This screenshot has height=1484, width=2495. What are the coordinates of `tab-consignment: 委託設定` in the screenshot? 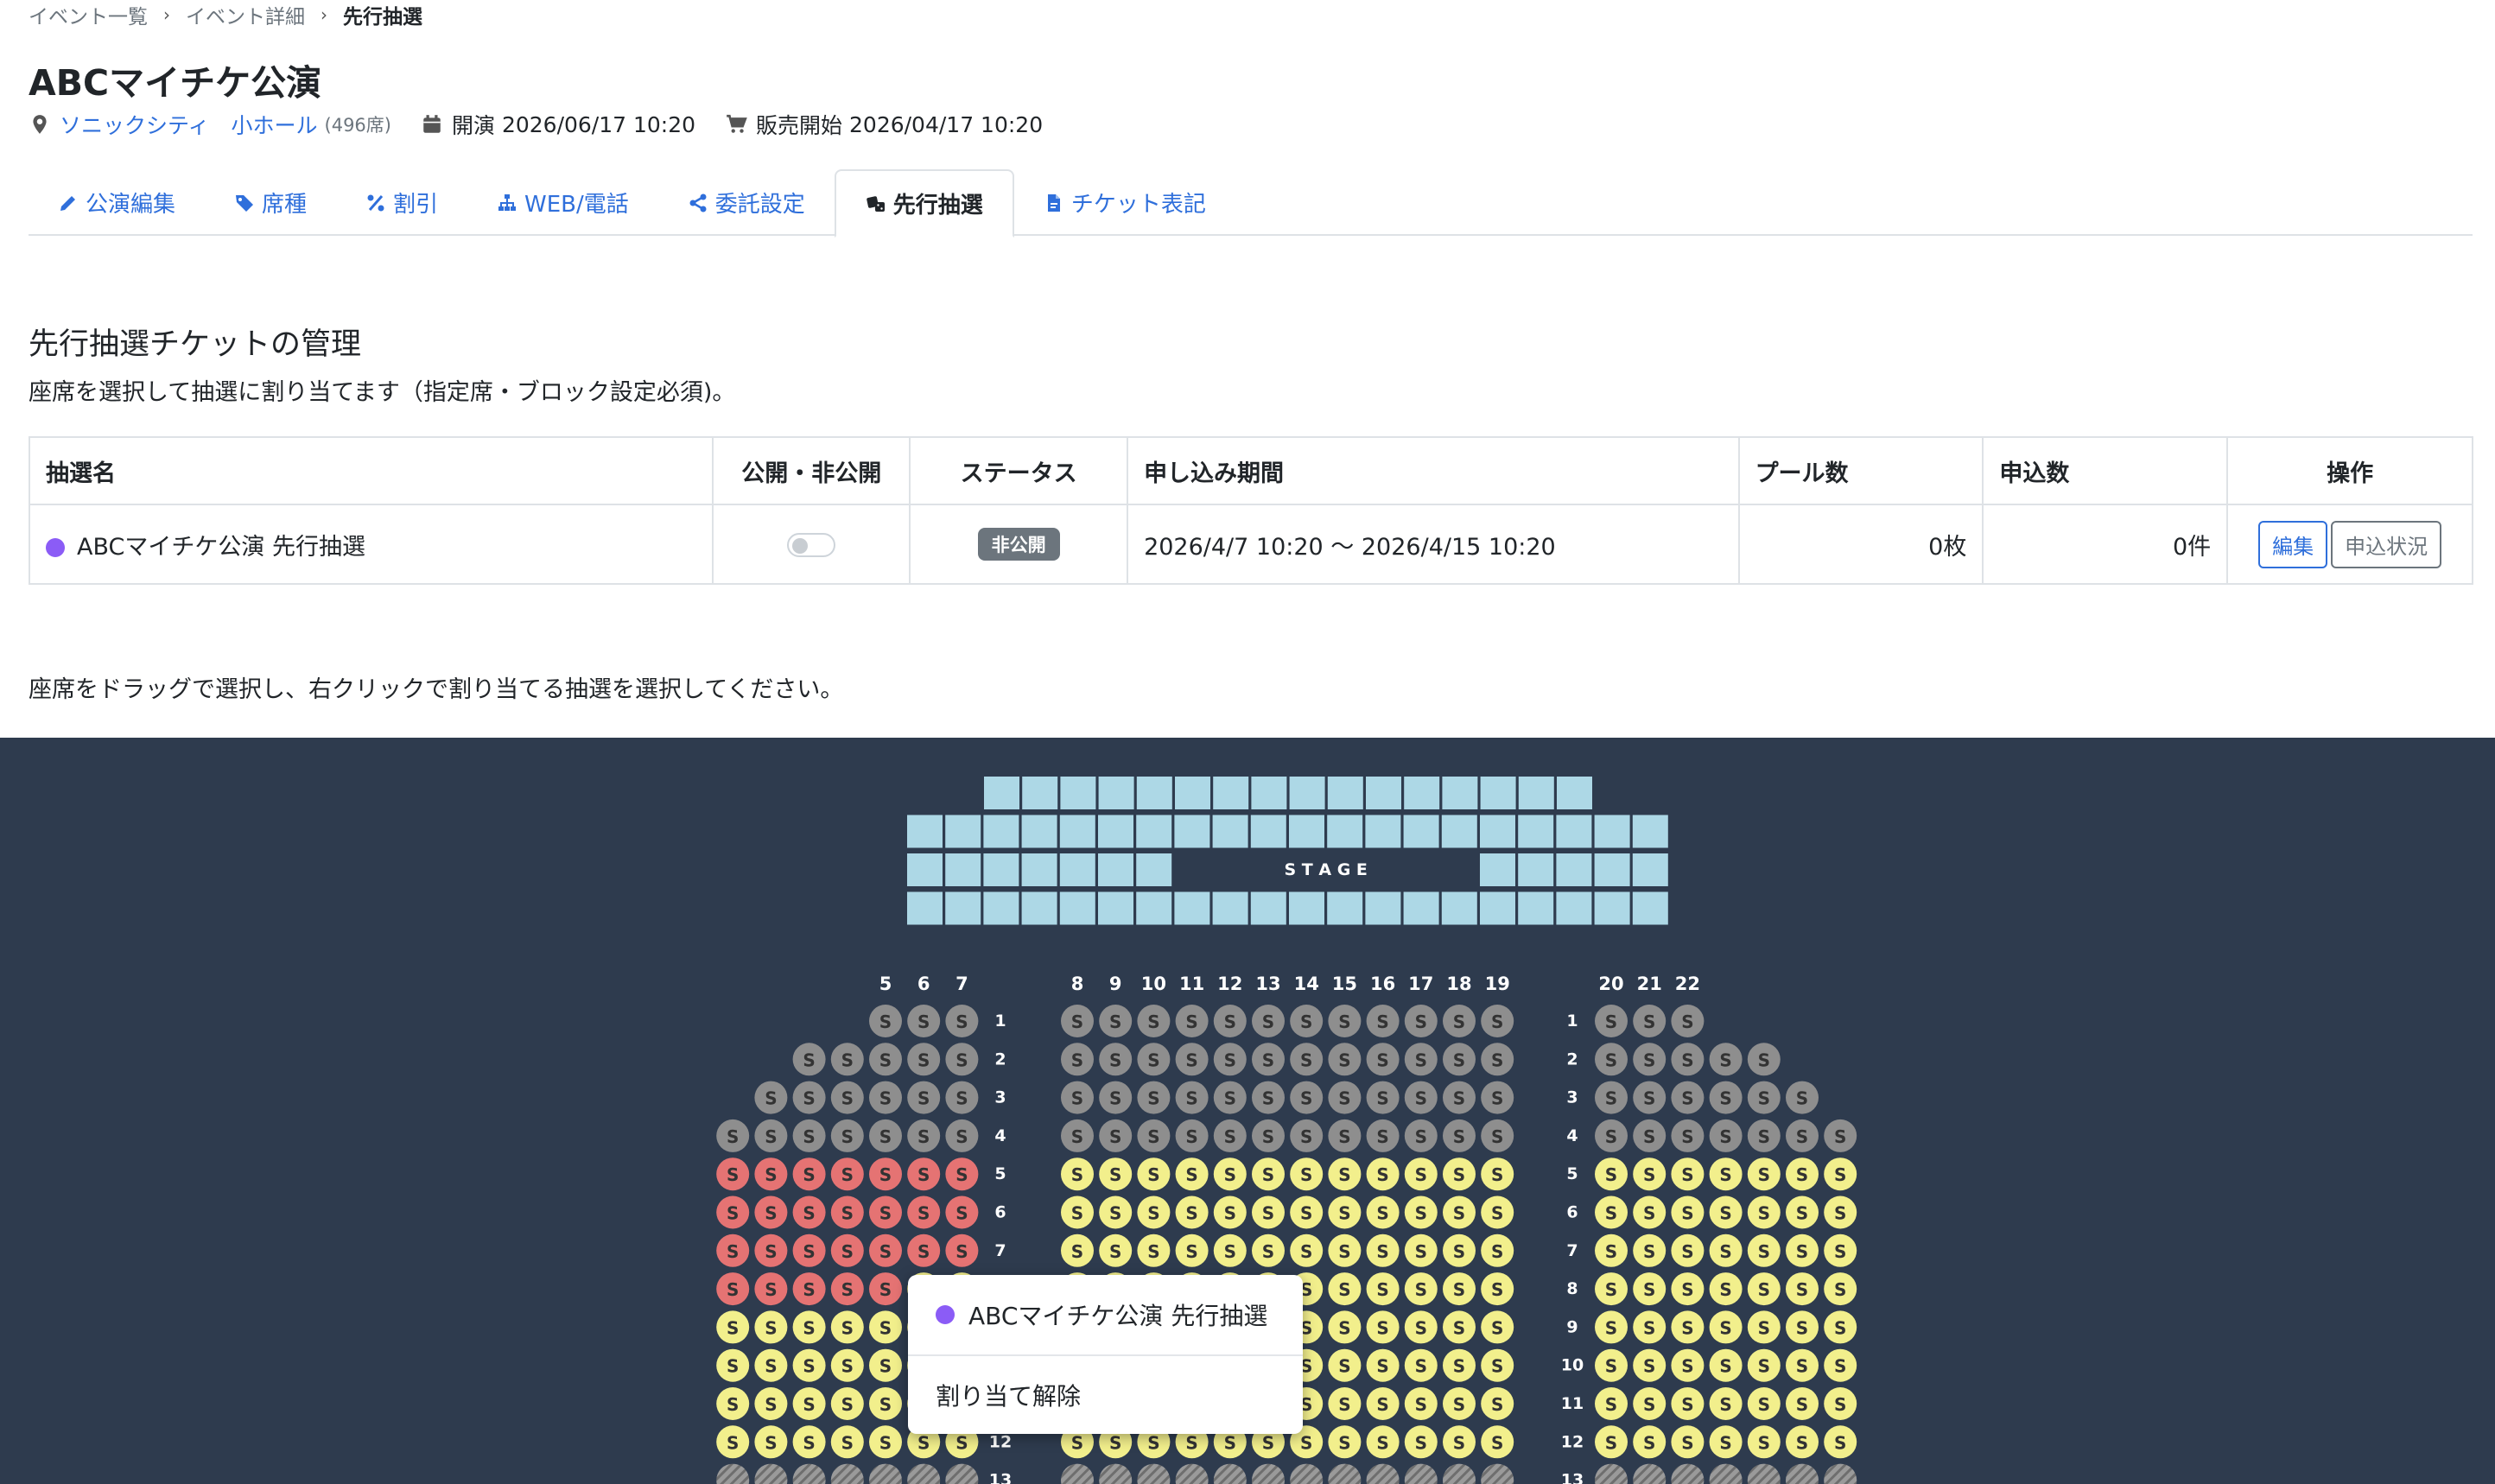 It's located at (746, 202).